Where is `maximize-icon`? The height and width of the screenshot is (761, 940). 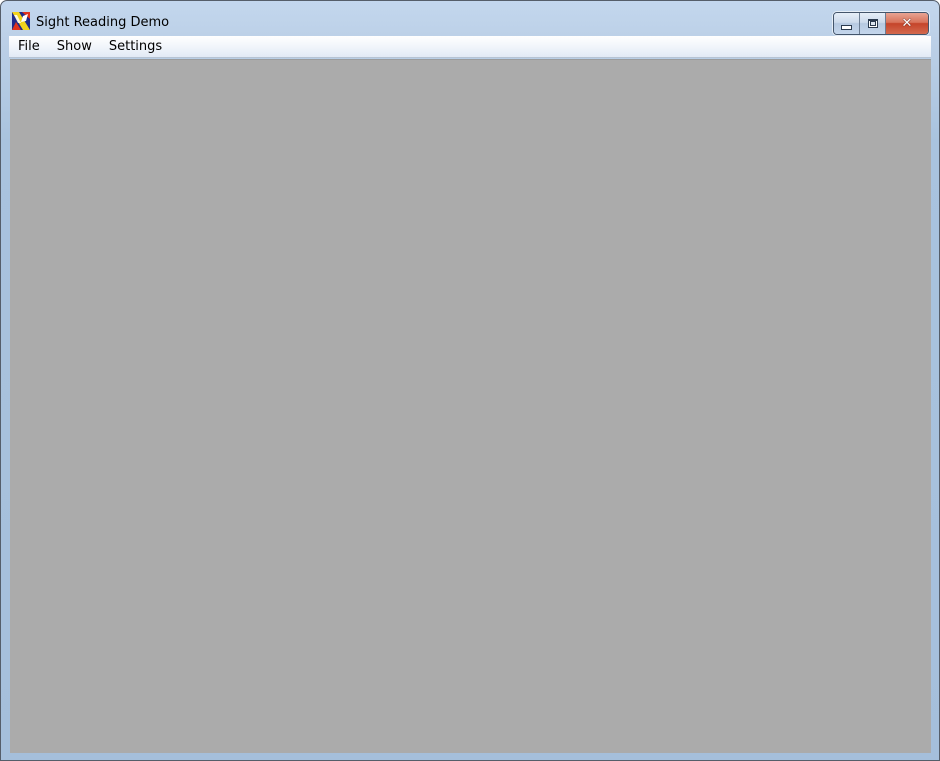 maximize-icon is located at coordinates (872, 23).